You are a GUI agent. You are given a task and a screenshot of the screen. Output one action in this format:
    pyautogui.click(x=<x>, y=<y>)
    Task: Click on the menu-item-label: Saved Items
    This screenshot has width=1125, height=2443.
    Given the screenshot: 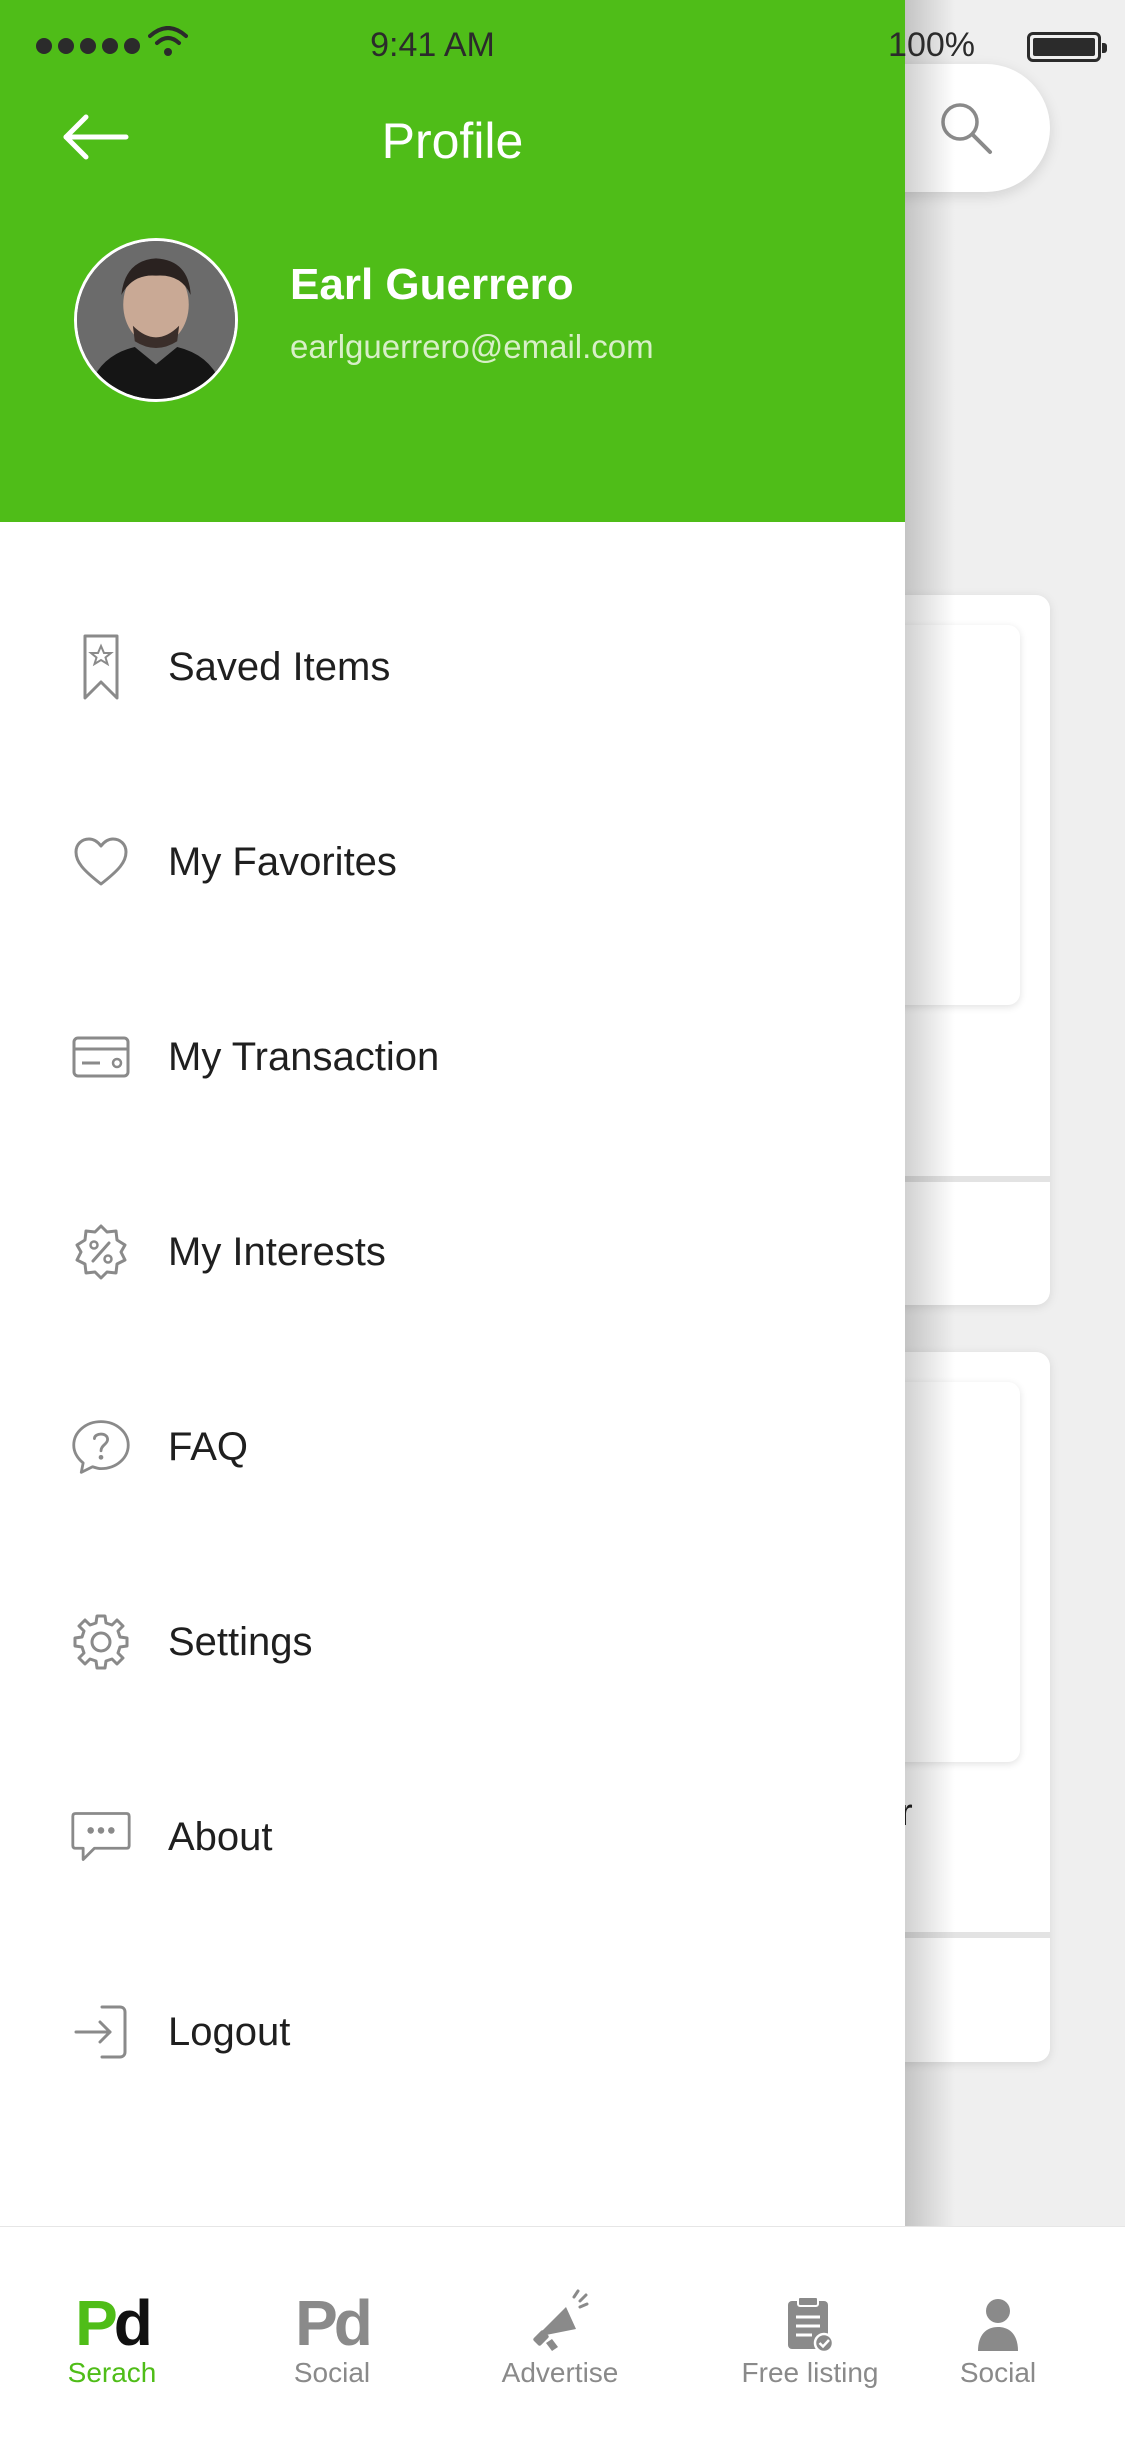 What is the action you would take?
    pyautogui.click(x=279, y=666)
    